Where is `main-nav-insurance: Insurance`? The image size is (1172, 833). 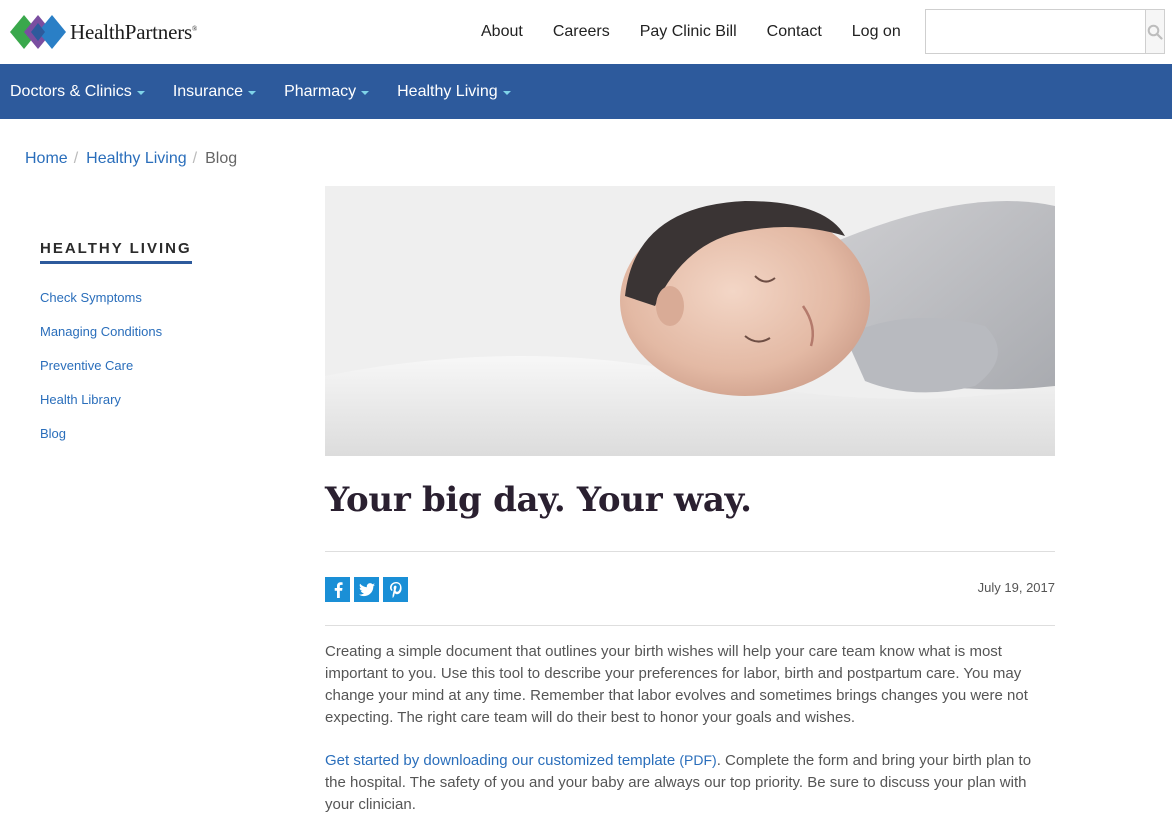 main-nav-insurance: Insurance is located at coordinates (214, 92).